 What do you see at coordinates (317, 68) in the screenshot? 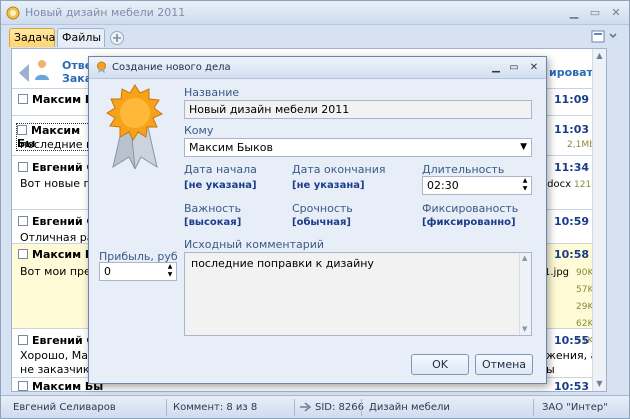
I see `dialog-titlebar: Создание нового дела ▁ ▭ ✕` at bounding box center [317, 68].